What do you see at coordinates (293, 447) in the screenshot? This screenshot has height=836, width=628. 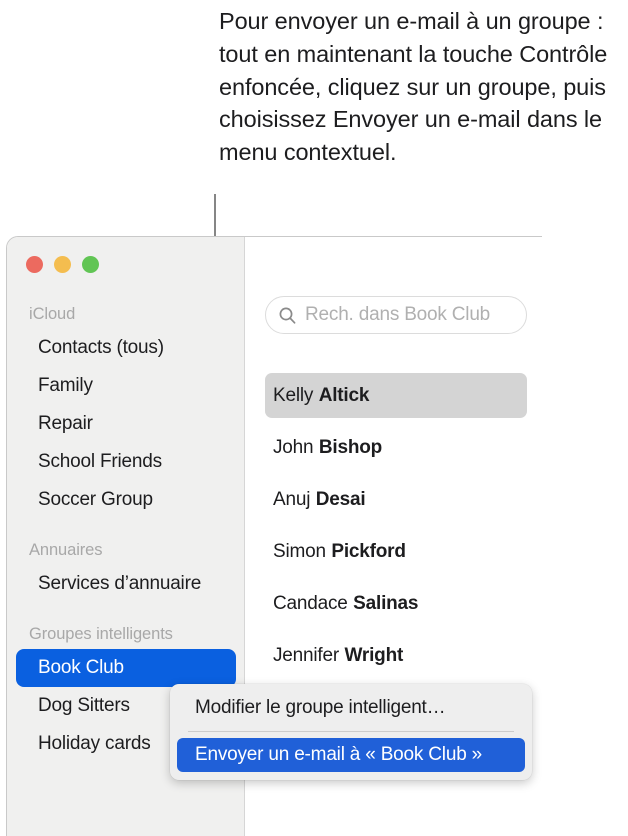 I see `contact-first-name: John` at bounding box center [293, 447].